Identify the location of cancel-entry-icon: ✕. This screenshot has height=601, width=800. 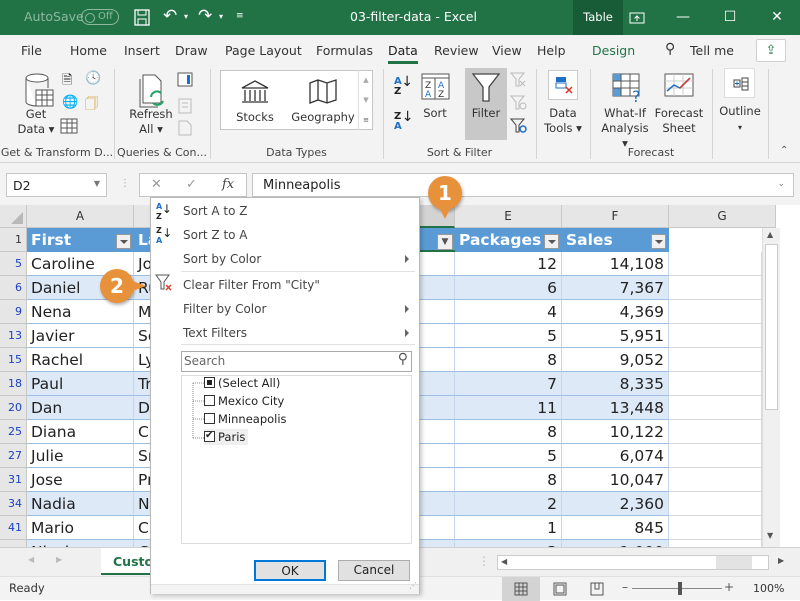
(156, 184).